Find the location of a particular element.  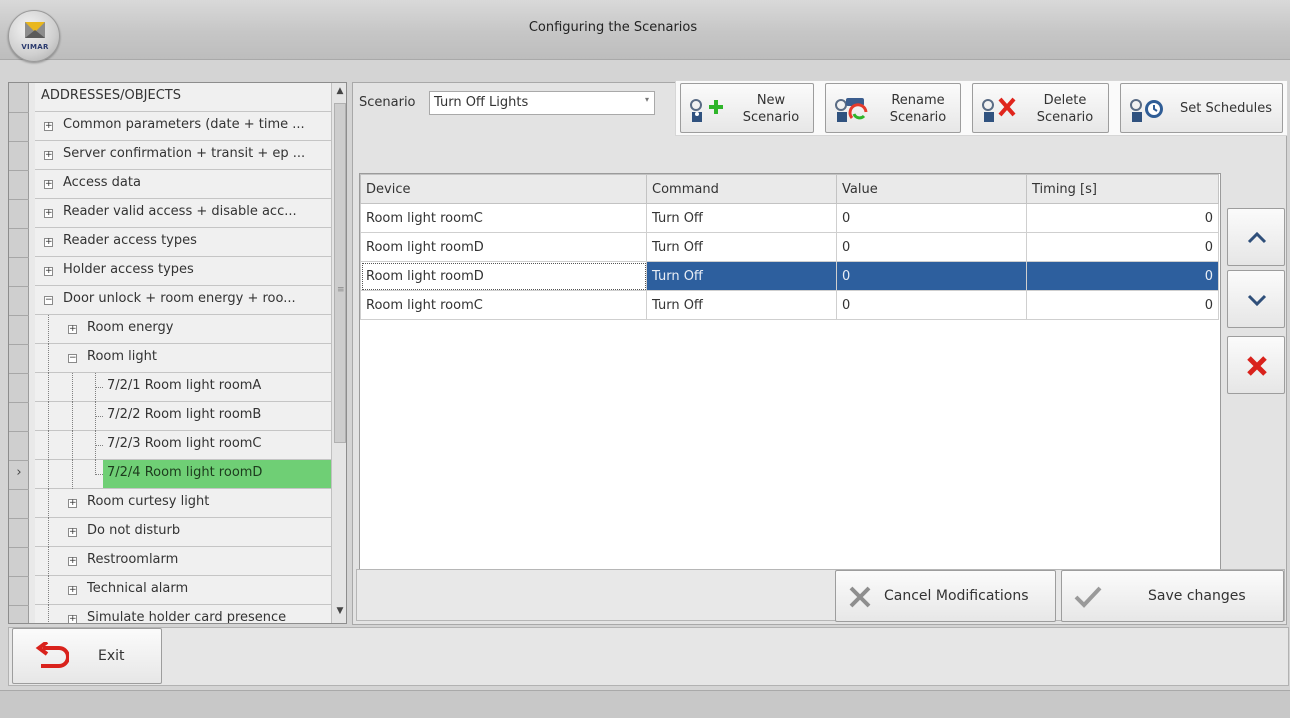

tree-item: + Technical alarm is located at coordinates (183, 590).